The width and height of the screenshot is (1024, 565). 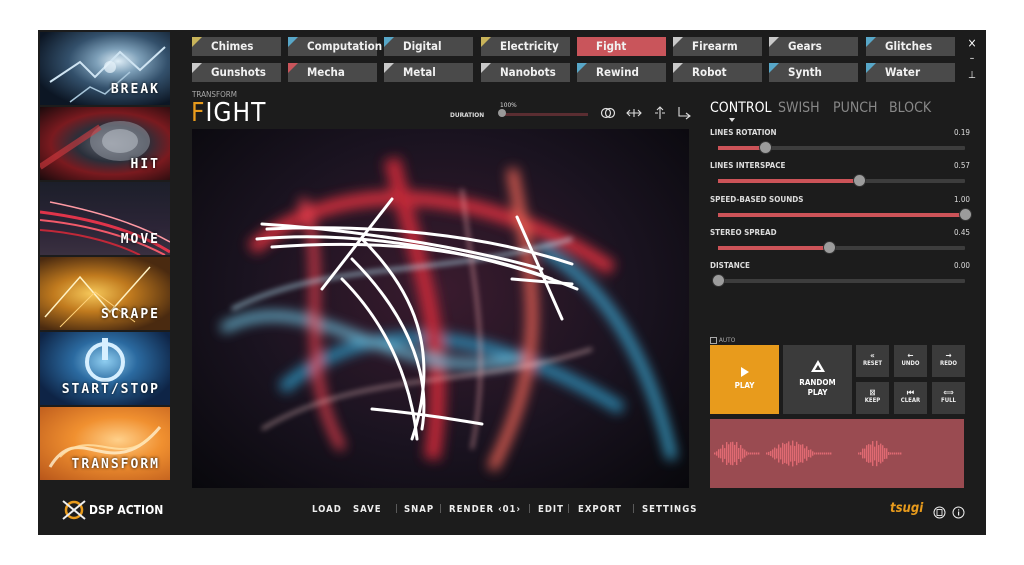 I want to click on preset-fight: Fight, so click(x=621, y=46).